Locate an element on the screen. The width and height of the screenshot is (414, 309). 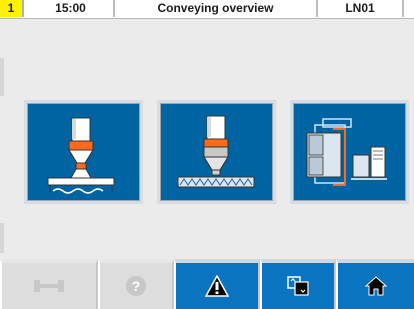
home-button is located at coordinates (375, 284).